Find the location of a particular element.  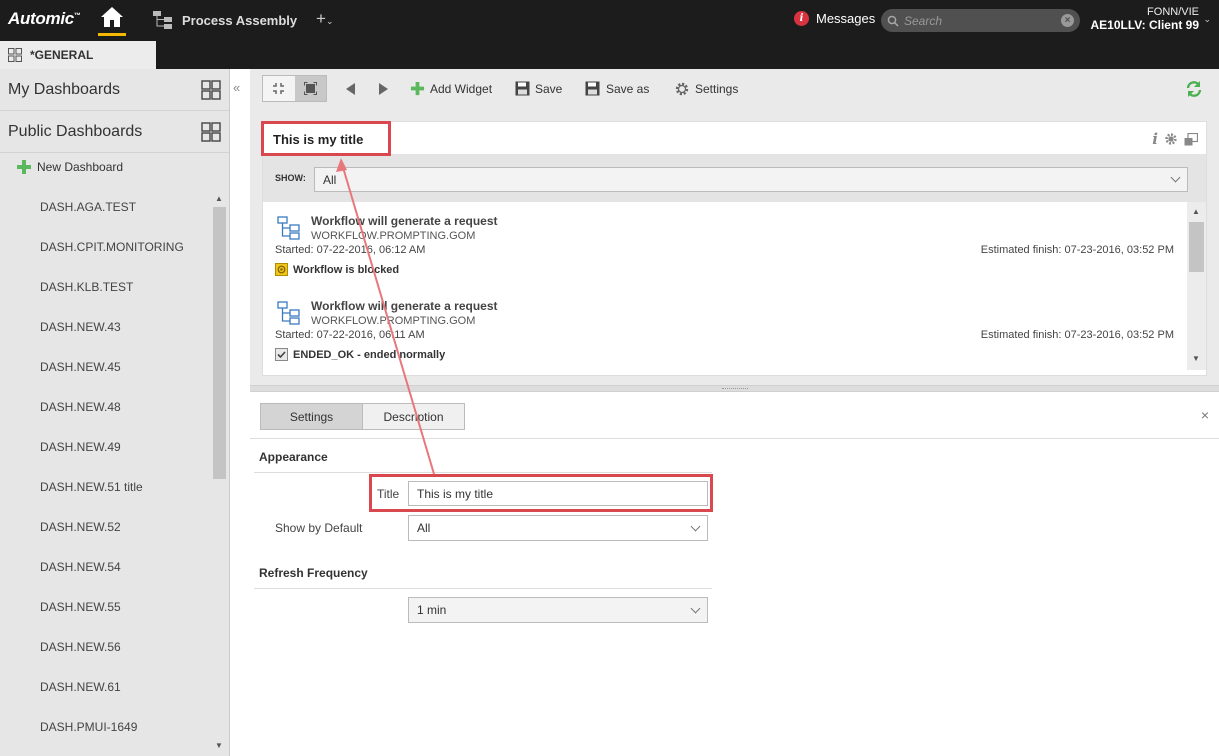

highlight-box-widget-title is located at coordinates (326, 138).